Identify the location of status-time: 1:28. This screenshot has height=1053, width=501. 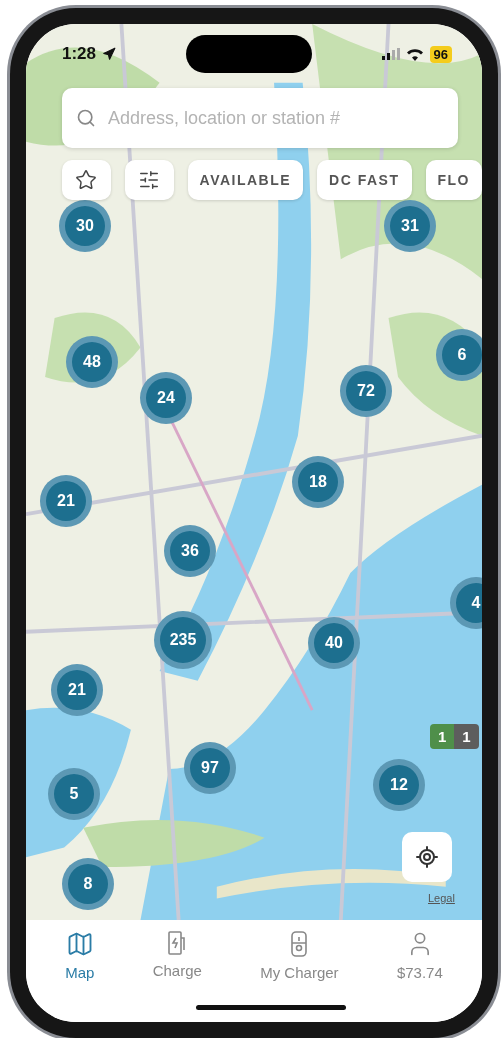
(79, 54).